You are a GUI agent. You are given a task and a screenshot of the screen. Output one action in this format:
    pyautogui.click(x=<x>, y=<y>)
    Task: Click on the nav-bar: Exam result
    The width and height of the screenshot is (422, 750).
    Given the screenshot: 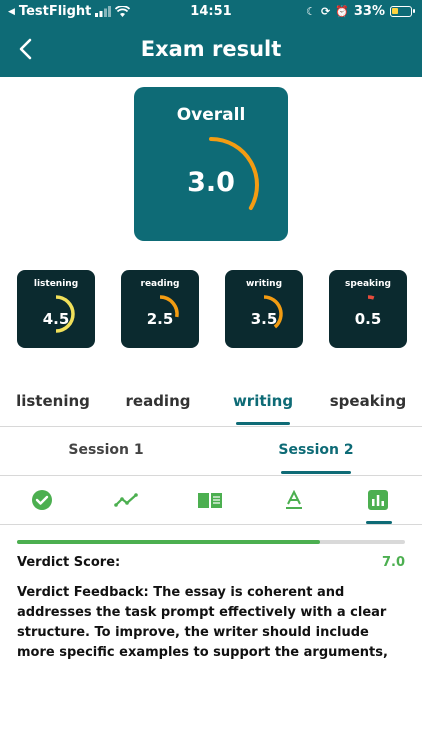 What is the action you would take?
    pyautogui.click(x=211, y=50)
    